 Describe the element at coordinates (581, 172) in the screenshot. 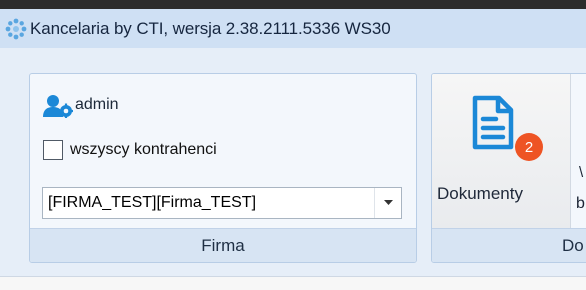

I see `partial-button-label-top: \` at that location.